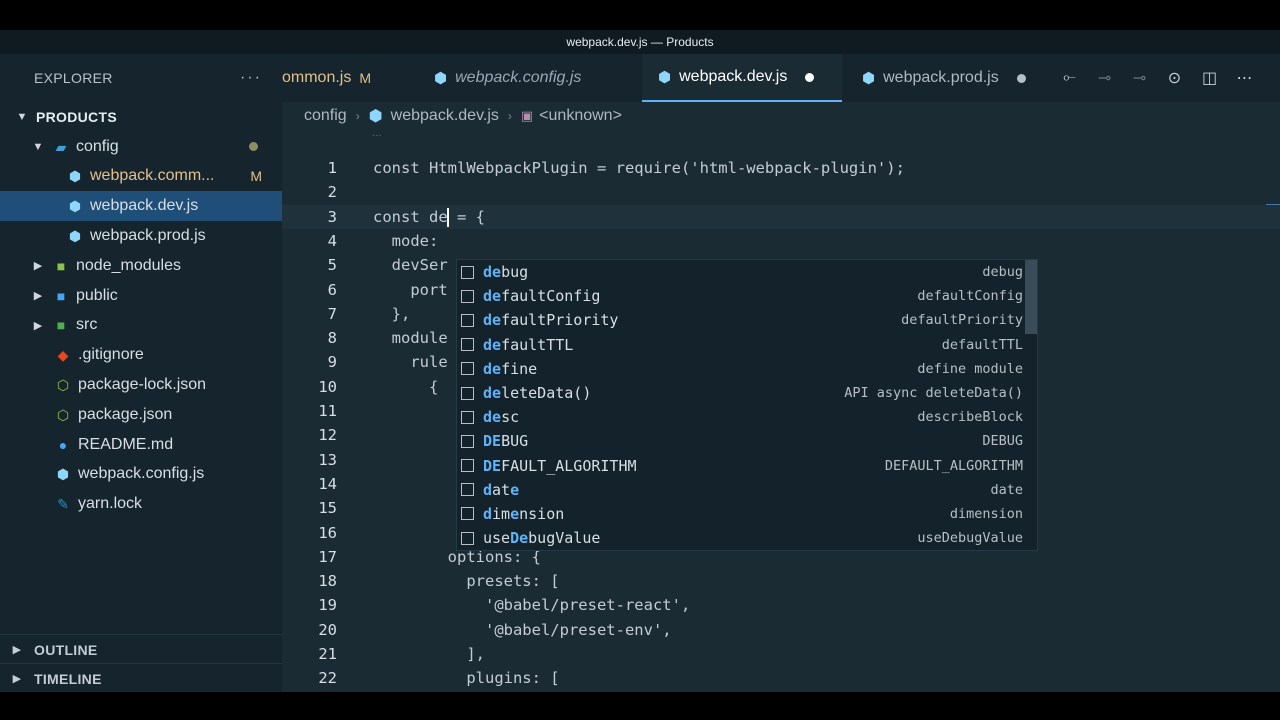 This screenshot has height=720, width=1280. I want to click on tree-item-webpack-common: ⬢ webpack.comm... M, so click(141, 177).